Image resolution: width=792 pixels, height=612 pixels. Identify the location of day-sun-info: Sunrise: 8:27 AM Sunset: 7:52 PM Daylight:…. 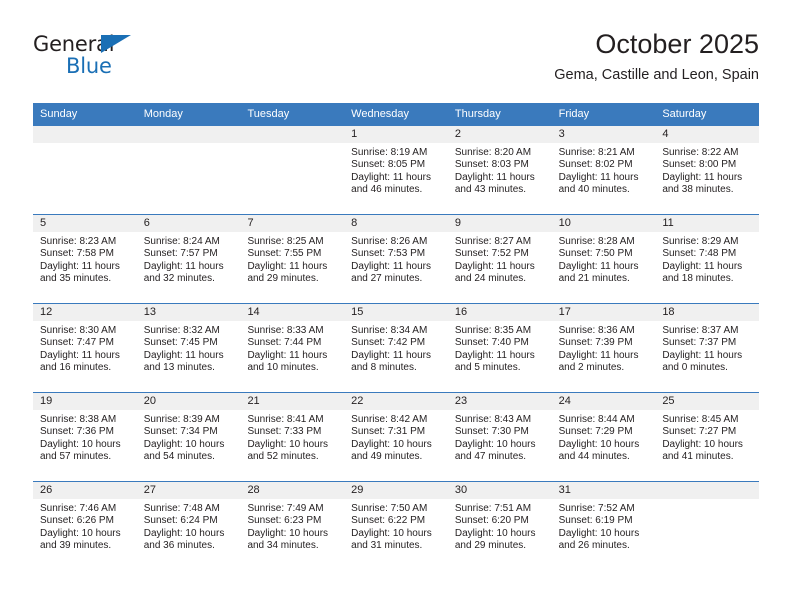
(500, 259).